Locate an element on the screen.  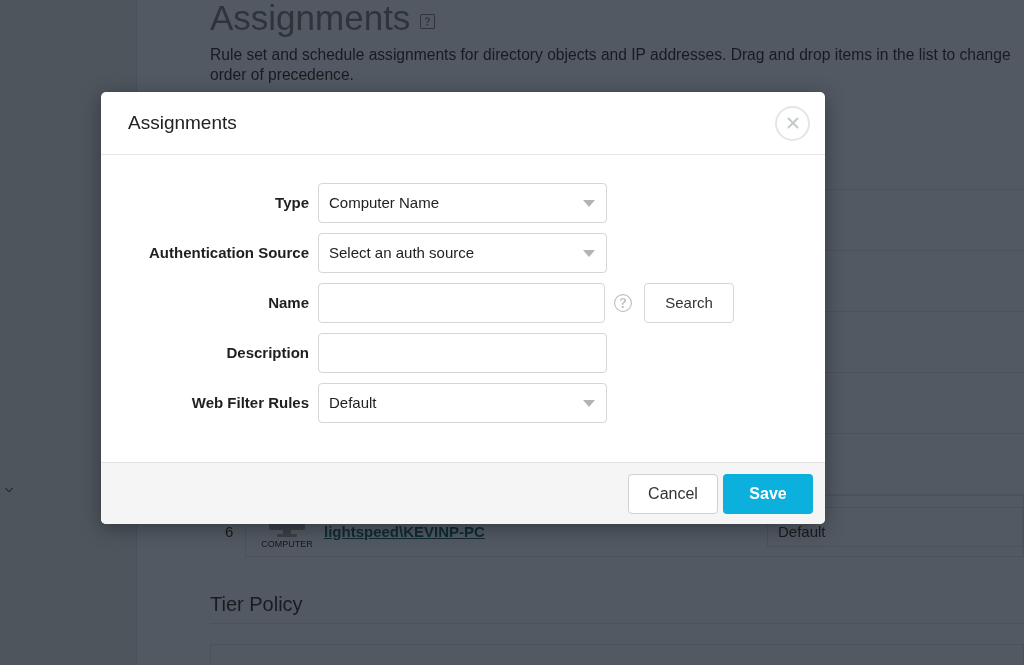
field-label: Description is located at coordinates (267, 352).